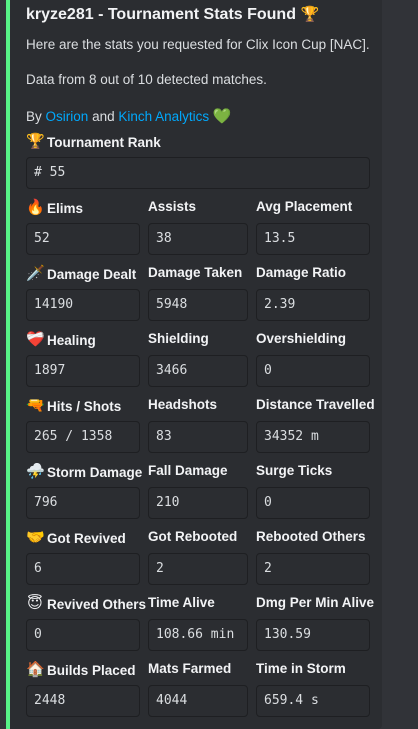 Image resolution: width=418 pixels, height=729 pixels. I want to click on house-icon: 🏠, so click(35, 669).